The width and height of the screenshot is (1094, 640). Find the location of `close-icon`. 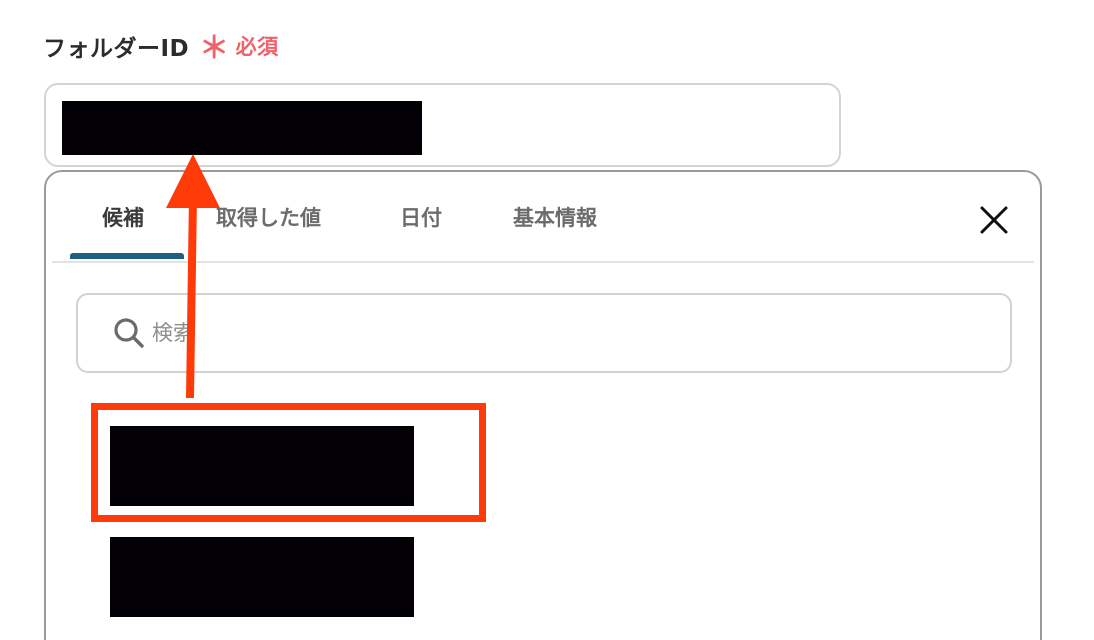

close-icon is located at coordinates (994, 220).